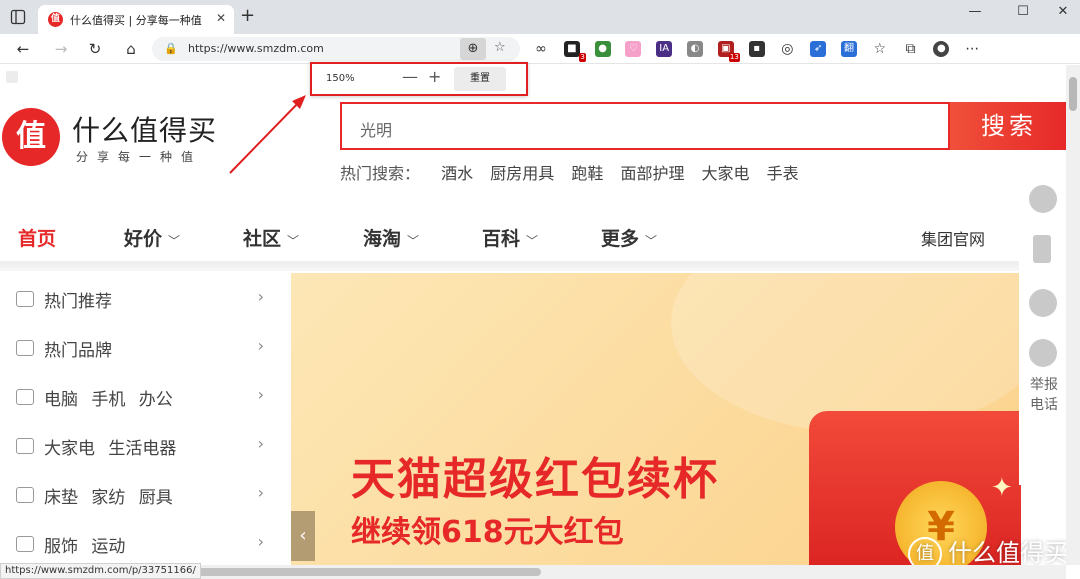 The width and height of the screenshot is (1080, 579). I want to click on annotation-arrow-icon, so click(267, 134).